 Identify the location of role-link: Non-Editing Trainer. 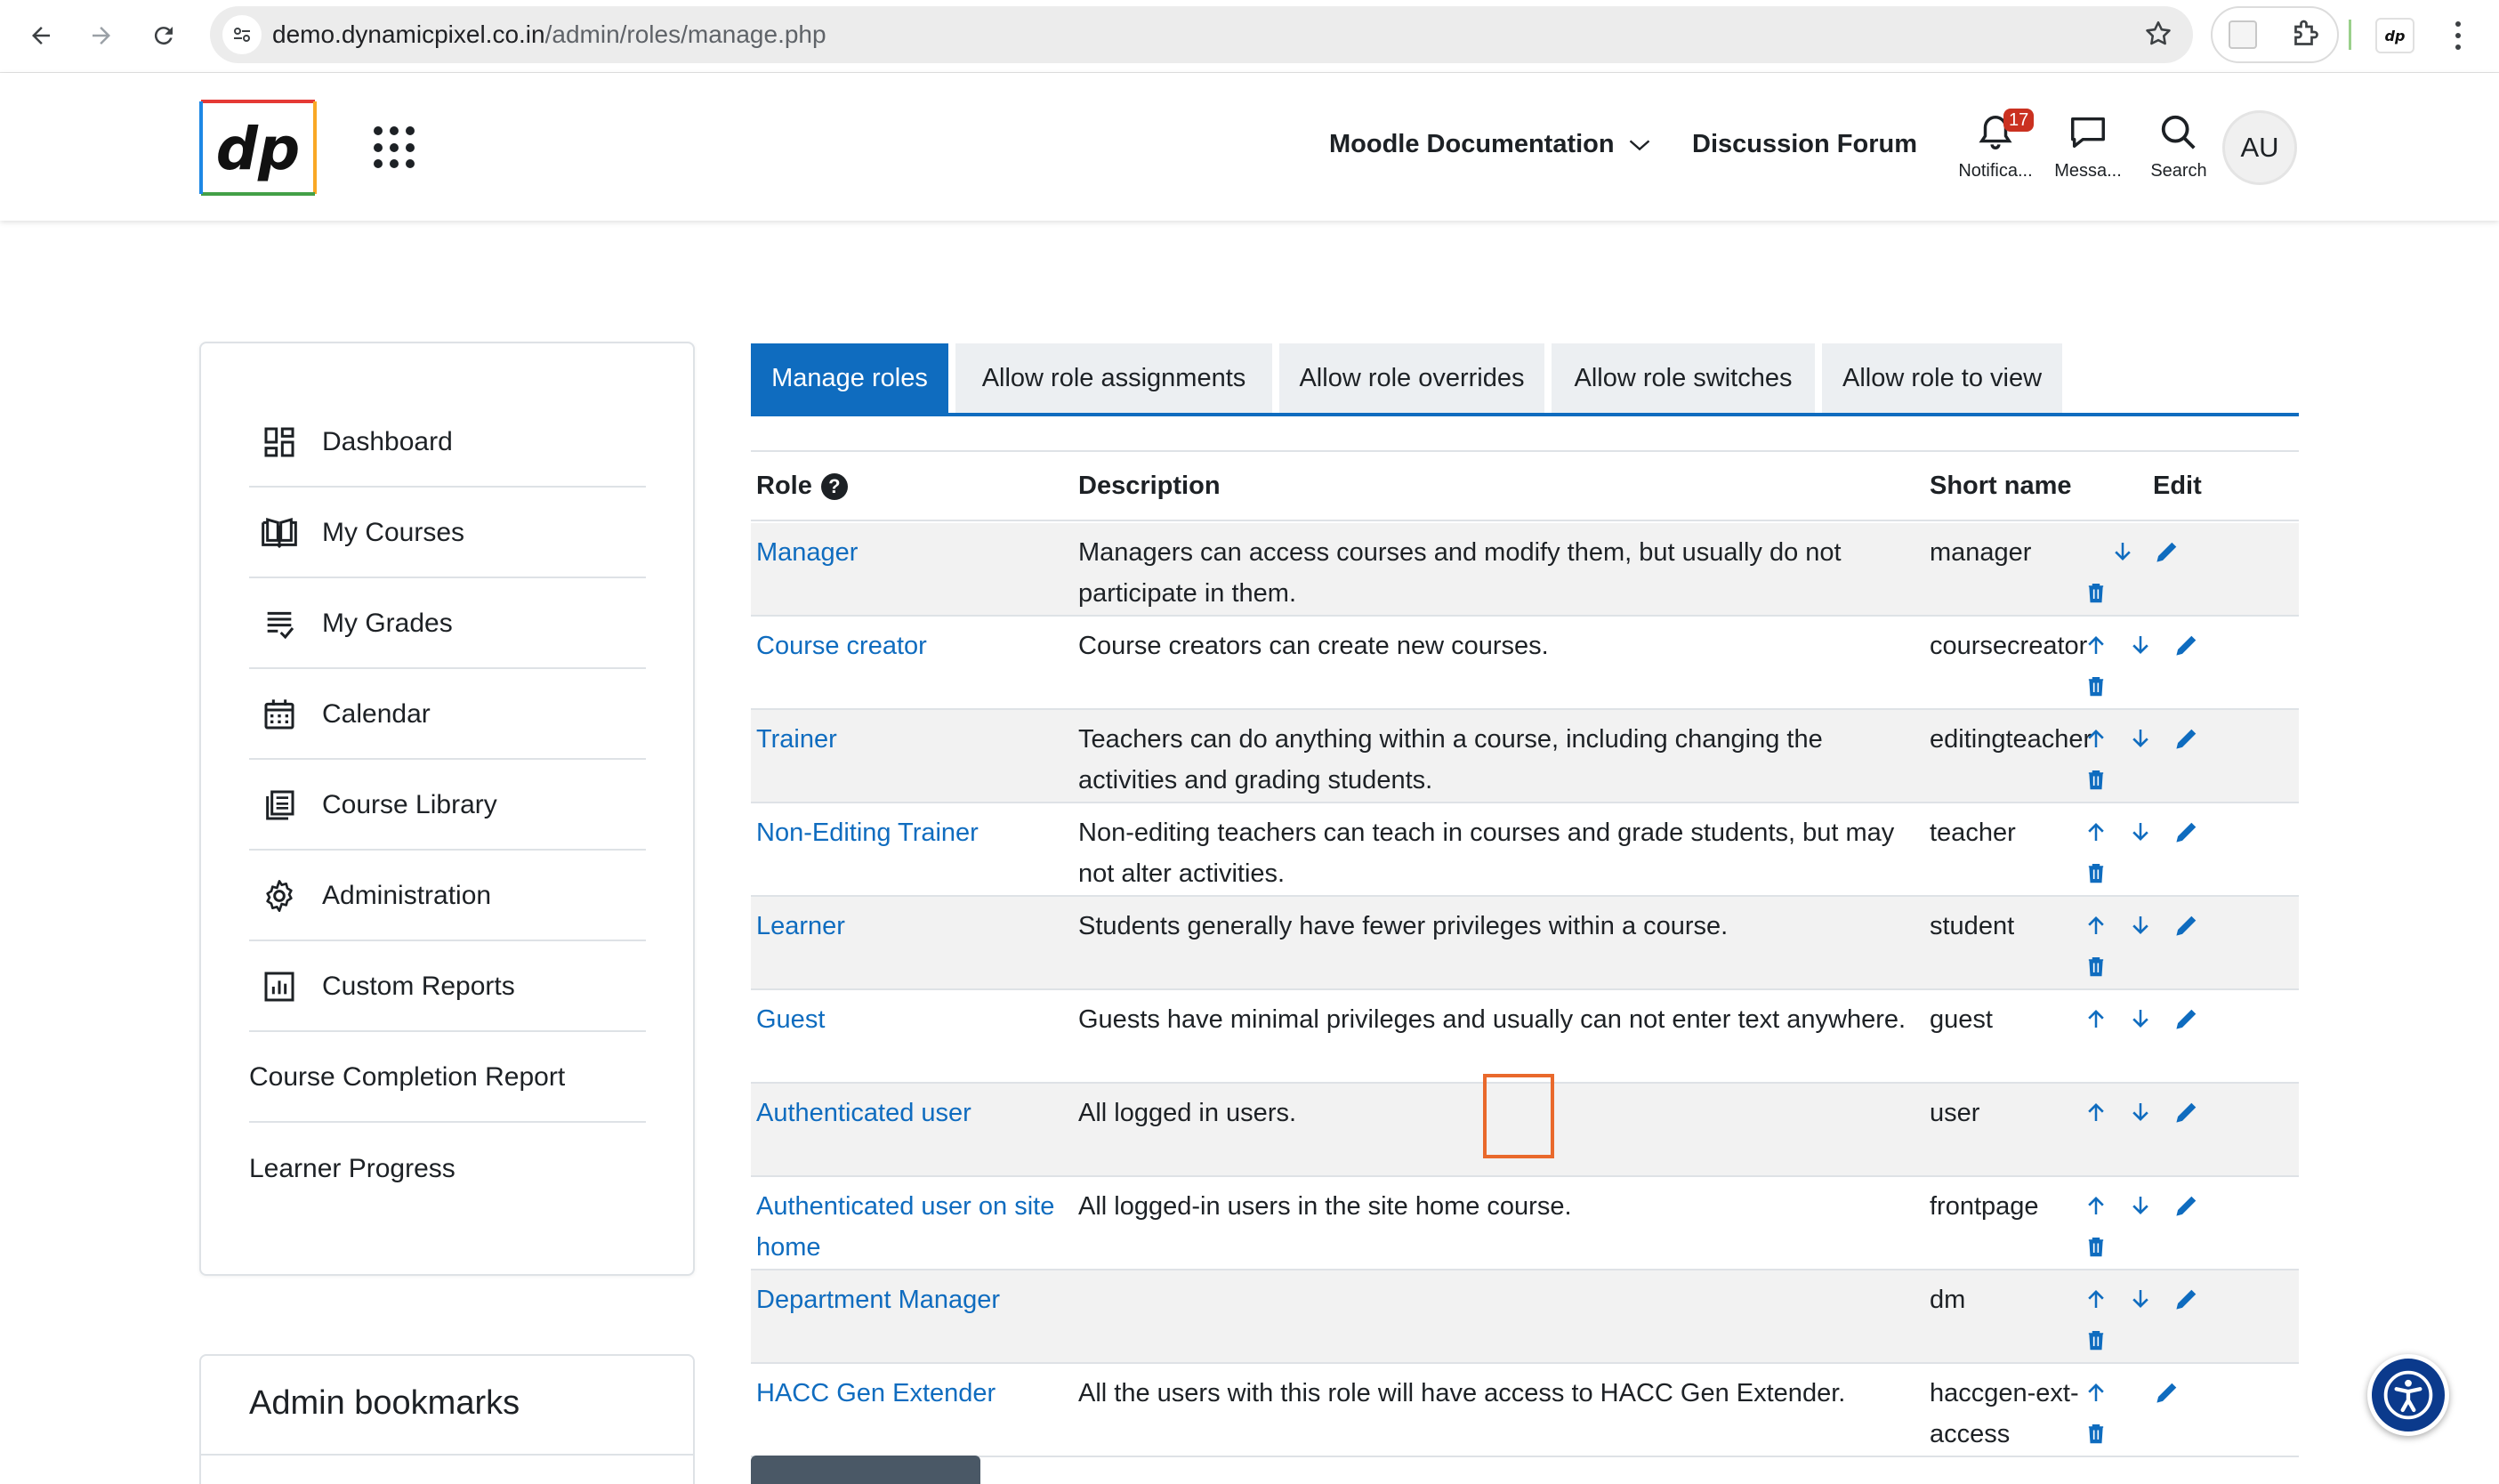
(912, 832).